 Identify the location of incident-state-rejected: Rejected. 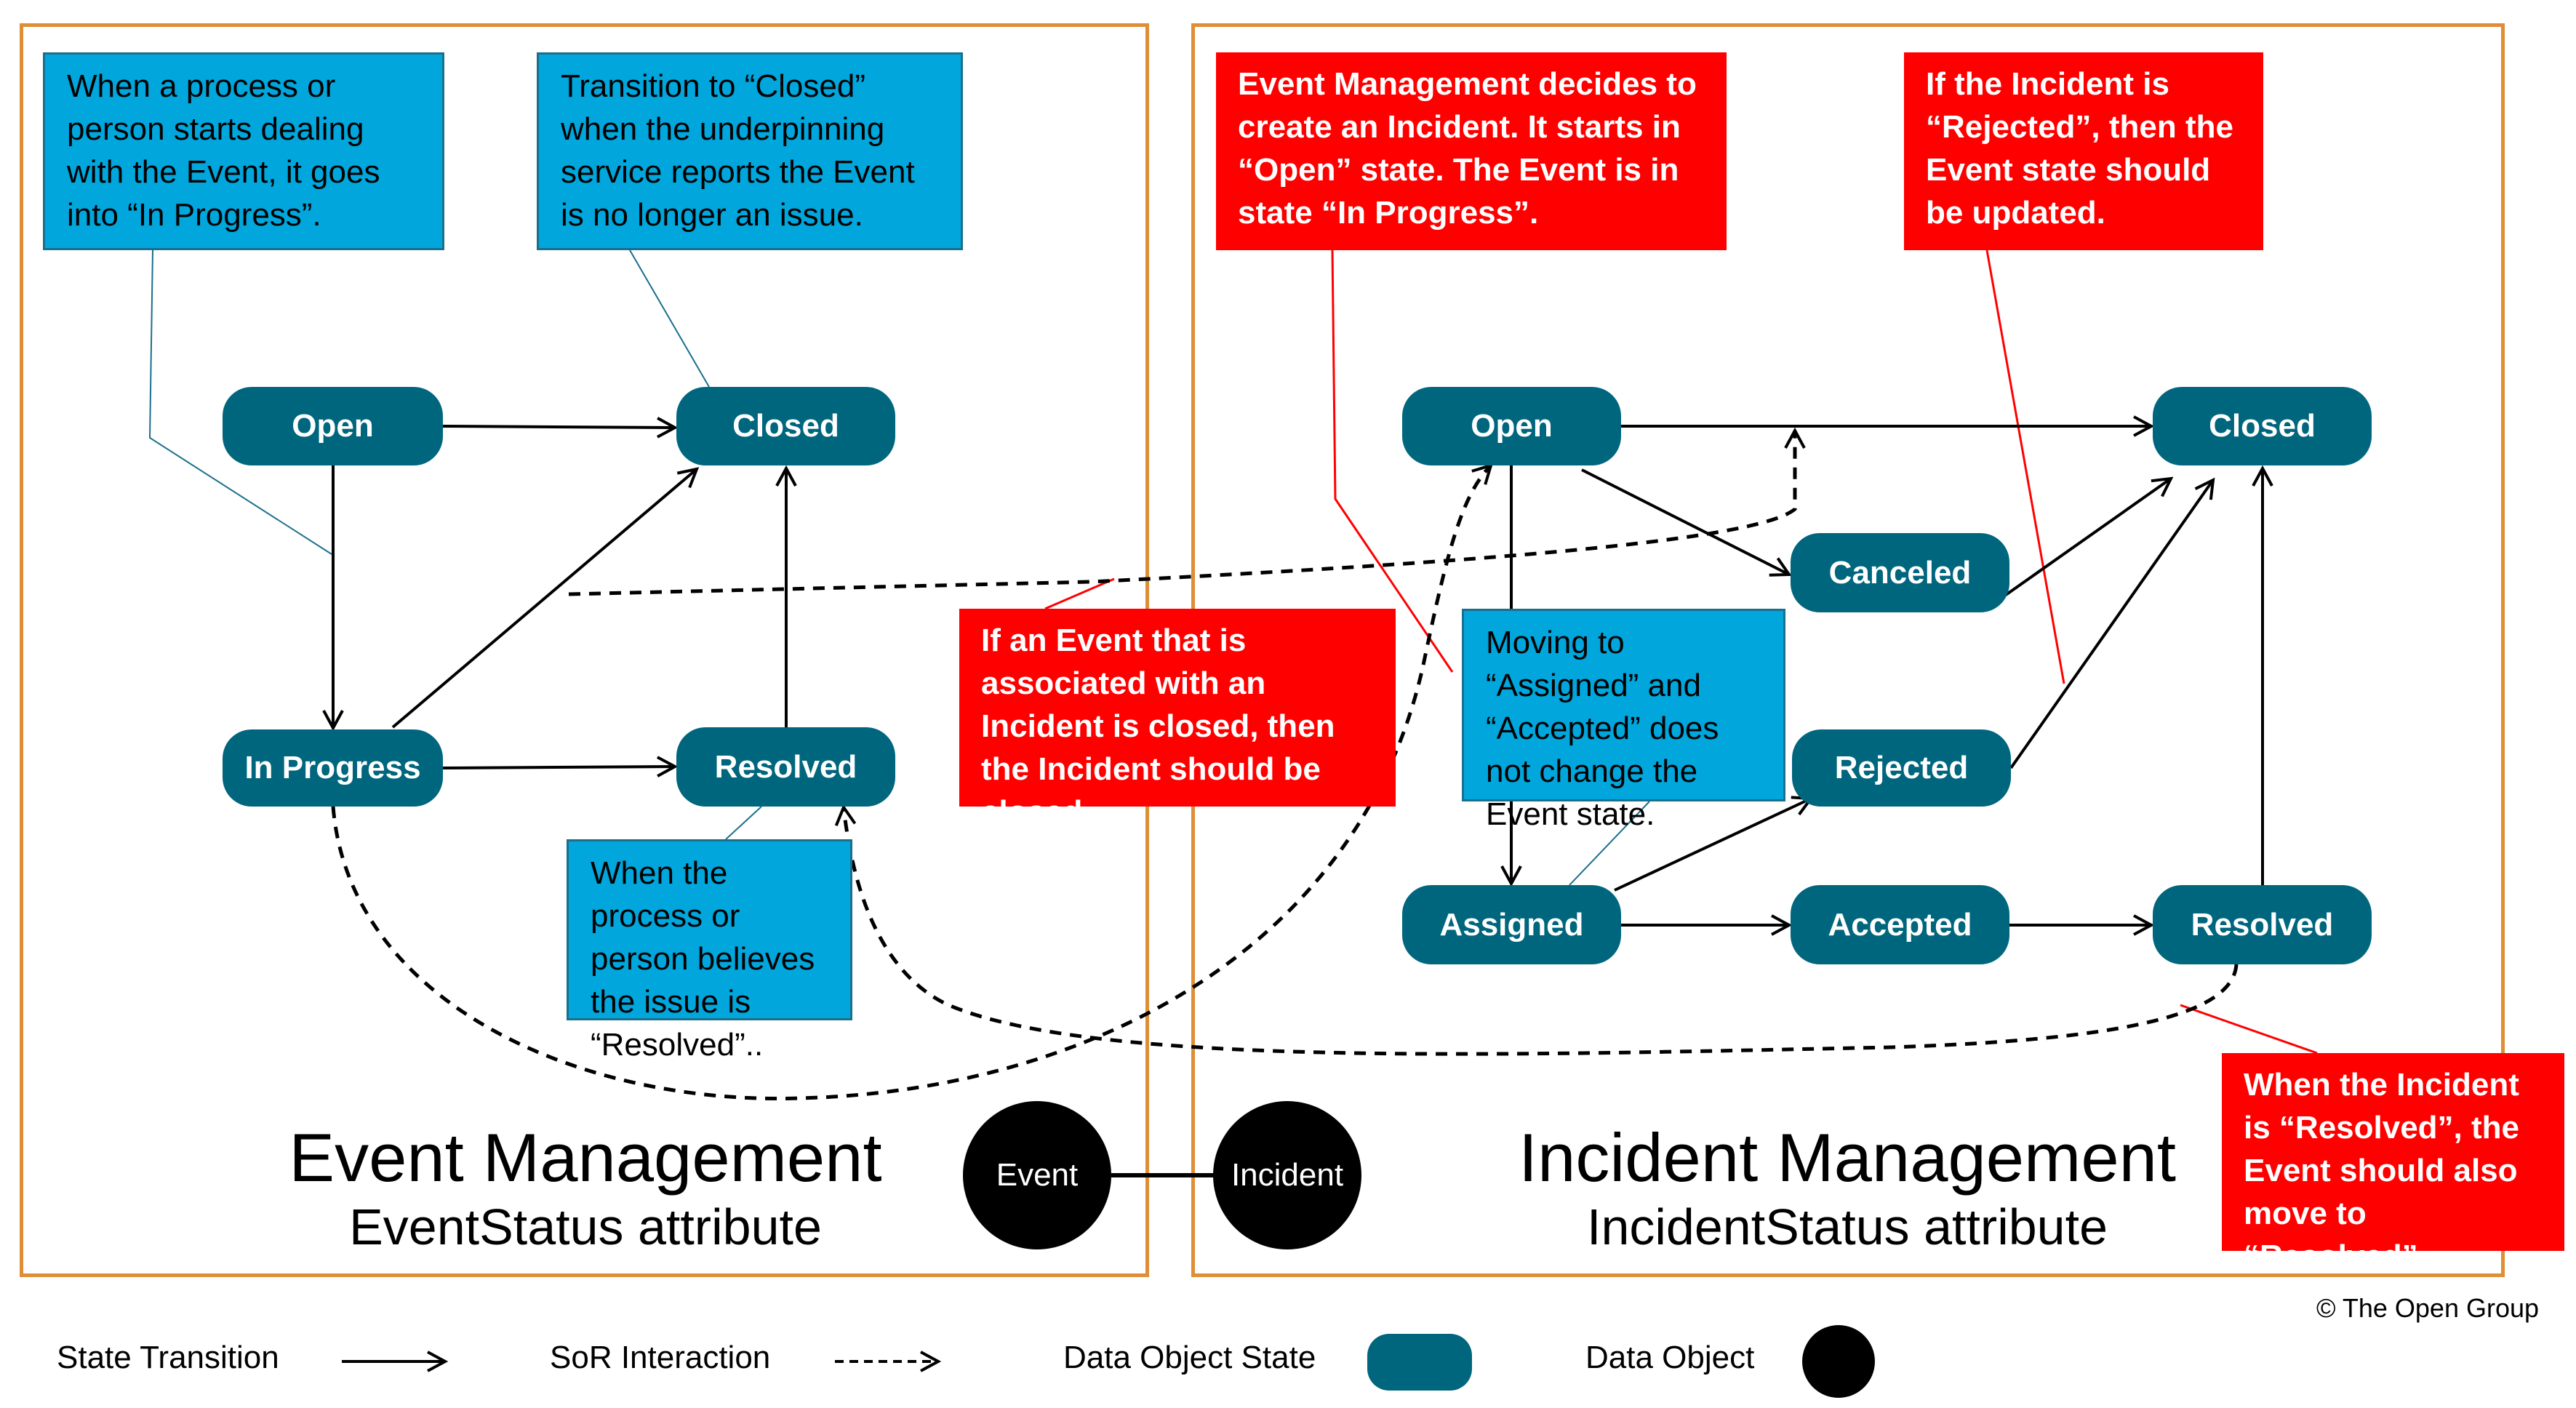
(1901, 768).